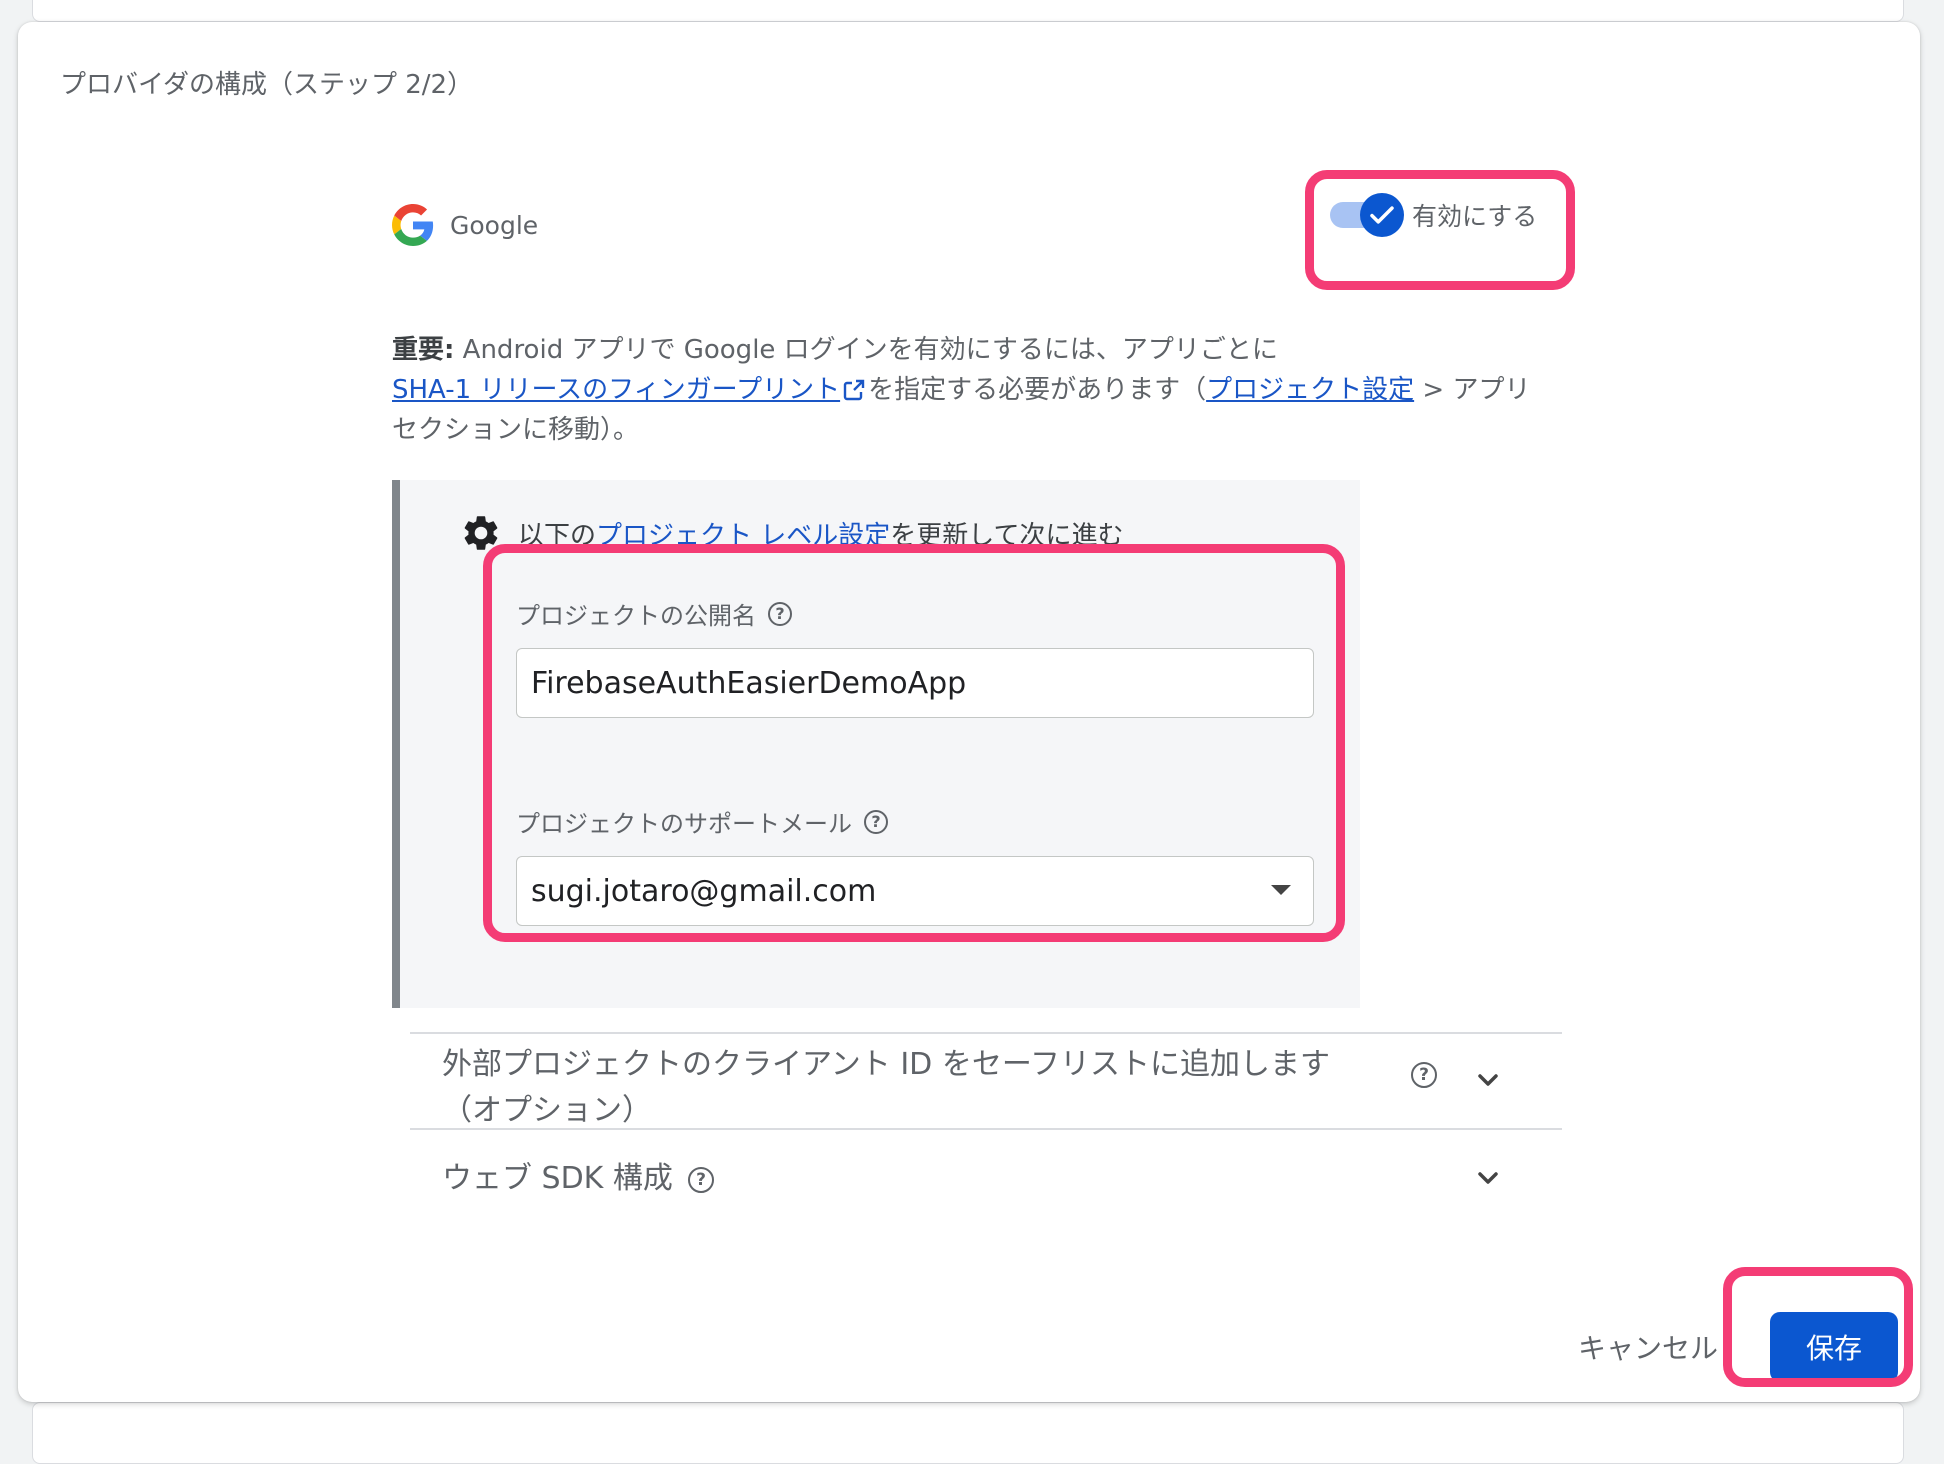 This screenshot has width=1944, height=1464. What do you see at coordinates (866, 350) in the screenshot?
I see `notice-text-1: Android アプリで Google ログインを有効にするには、アプリごとに` at bounding box center [866, 350].